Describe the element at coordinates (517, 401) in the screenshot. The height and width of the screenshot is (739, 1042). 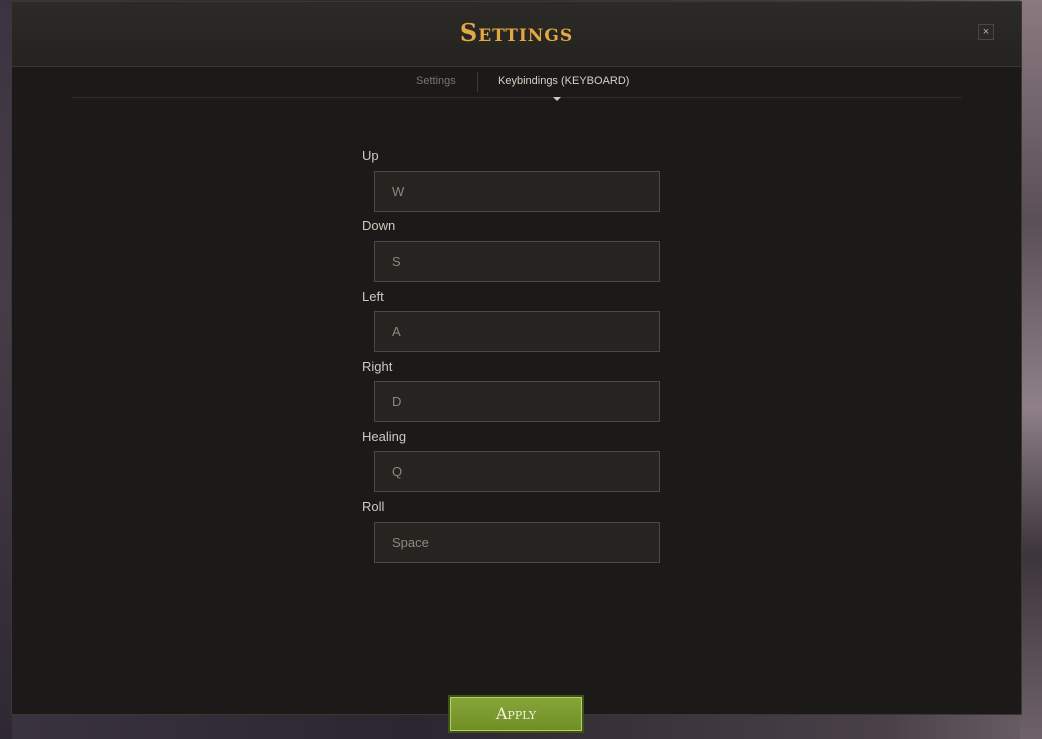
I see `right-key-input` at that location.